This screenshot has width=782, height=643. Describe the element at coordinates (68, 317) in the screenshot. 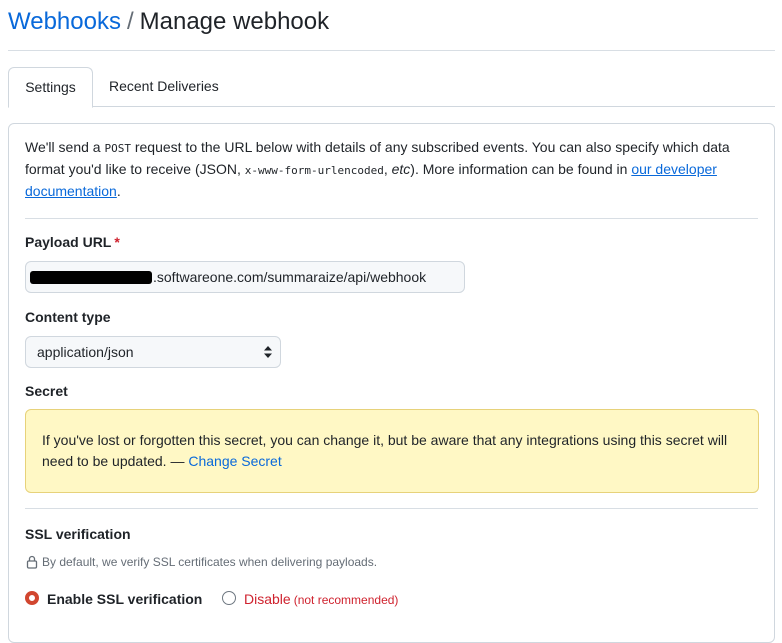

I see `content-type-label: Content type` at that location.